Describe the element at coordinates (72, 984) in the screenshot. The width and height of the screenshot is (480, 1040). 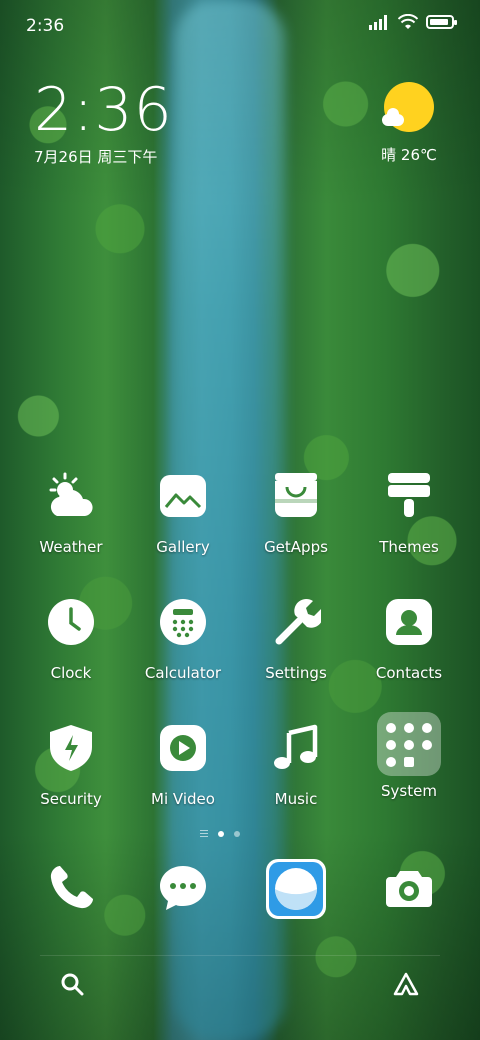
I see `search-icon` at that location.